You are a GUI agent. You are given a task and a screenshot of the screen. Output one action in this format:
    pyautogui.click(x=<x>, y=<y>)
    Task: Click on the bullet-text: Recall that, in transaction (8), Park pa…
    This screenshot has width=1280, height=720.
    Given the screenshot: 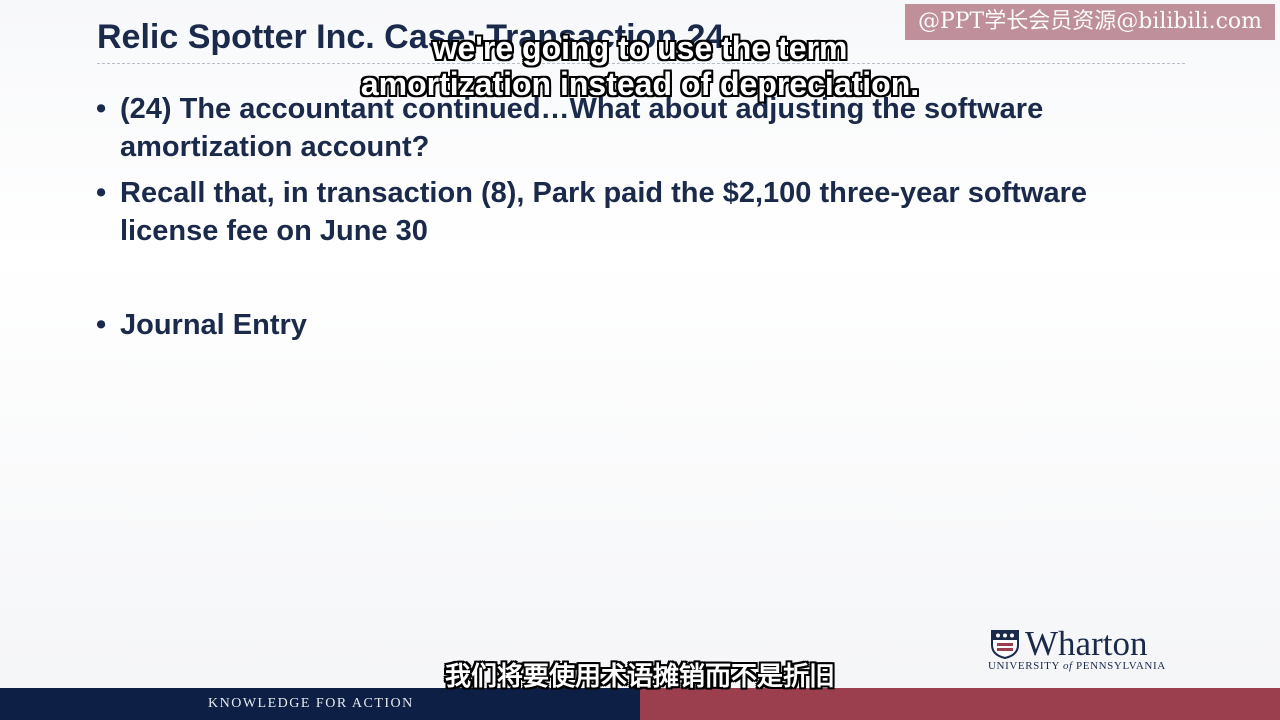 What is the action you would take?
    pyautogui.click(x=604, y=212)
    